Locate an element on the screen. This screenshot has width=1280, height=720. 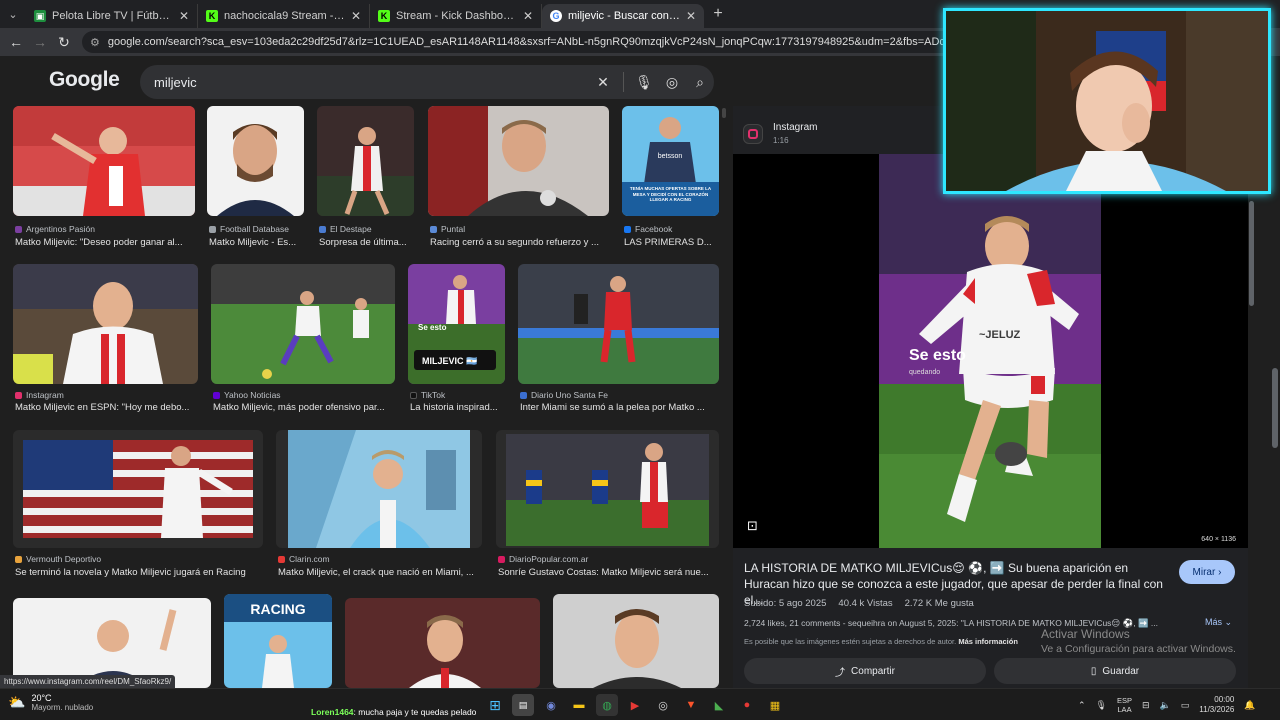
preview-image: Se esto quedando ~JELUZ is located at coordinates (990, 351).